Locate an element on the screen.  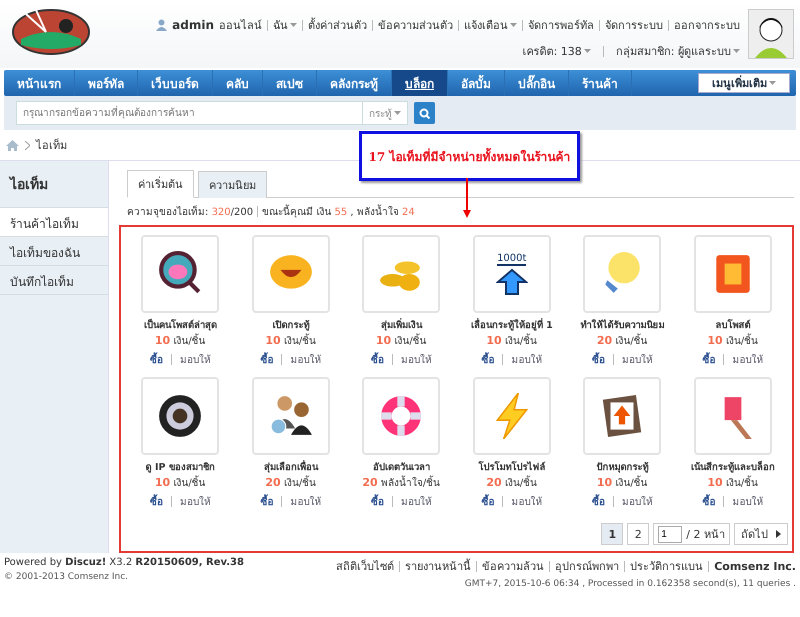
home-icon is located at coordinates (12, 145).